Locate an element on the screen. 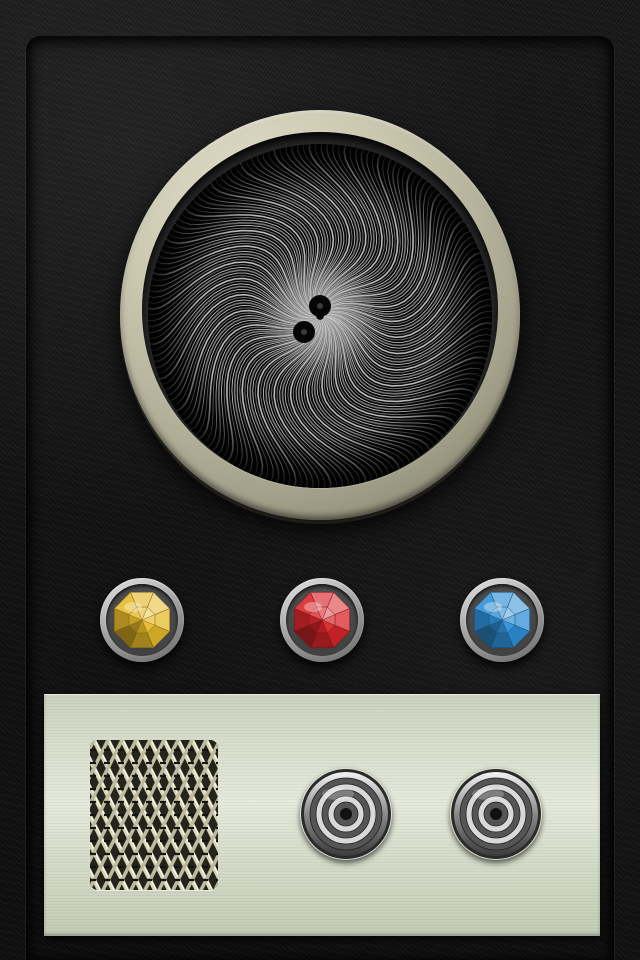 This screenshot has height=960, width=640. red-gem-button is located at coordinates (322, 620).